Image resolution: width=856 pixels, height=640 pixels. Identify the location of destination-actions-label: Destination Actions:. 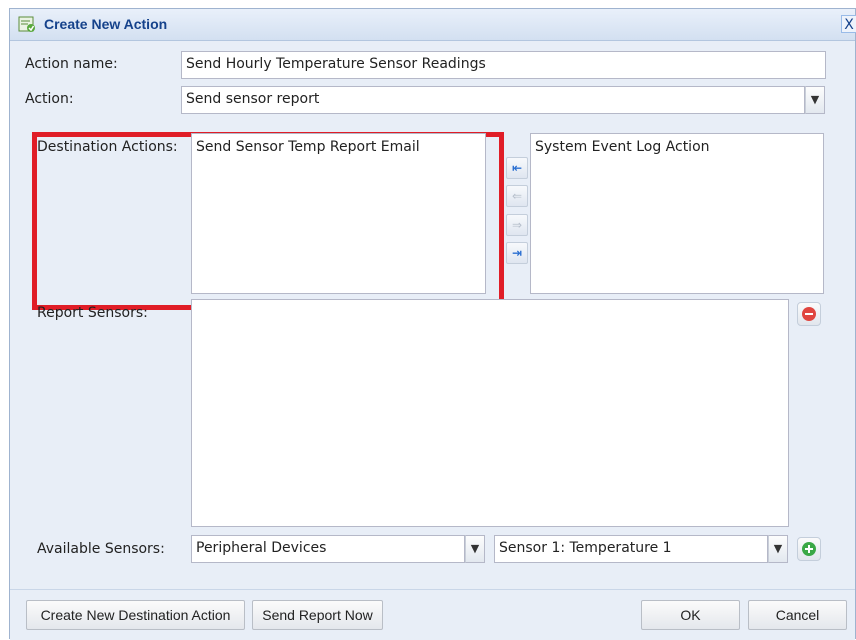
(107, 147).